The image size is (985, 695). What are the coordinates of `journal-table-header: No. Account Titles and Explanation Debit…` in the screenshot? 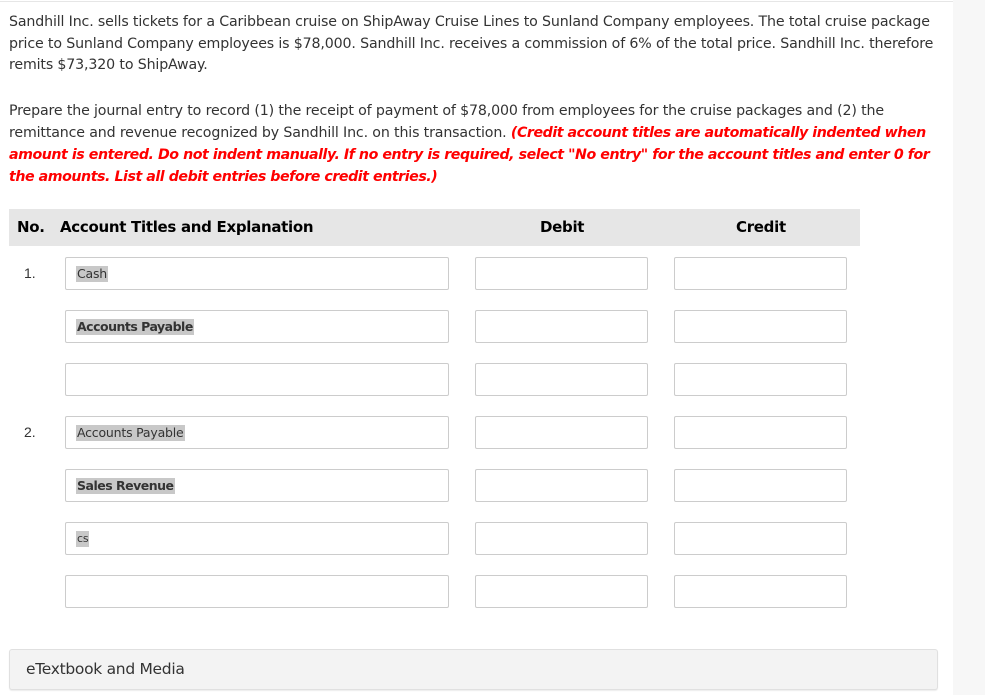 It's located at (434, 227).